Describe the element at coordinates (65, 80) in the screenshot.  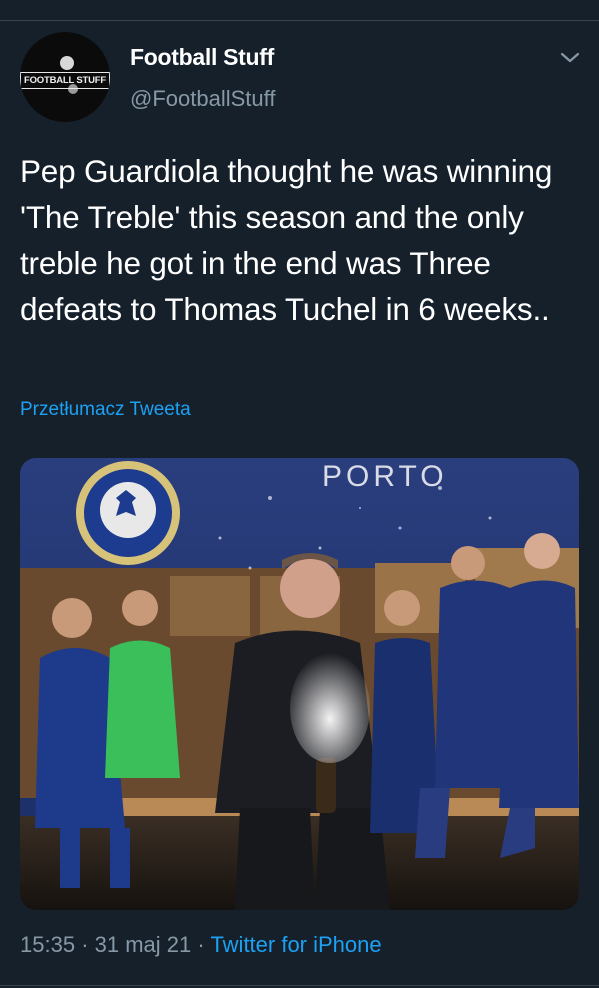
I see `avatar-logo-text: FOOTBALL STUFF` at that location.